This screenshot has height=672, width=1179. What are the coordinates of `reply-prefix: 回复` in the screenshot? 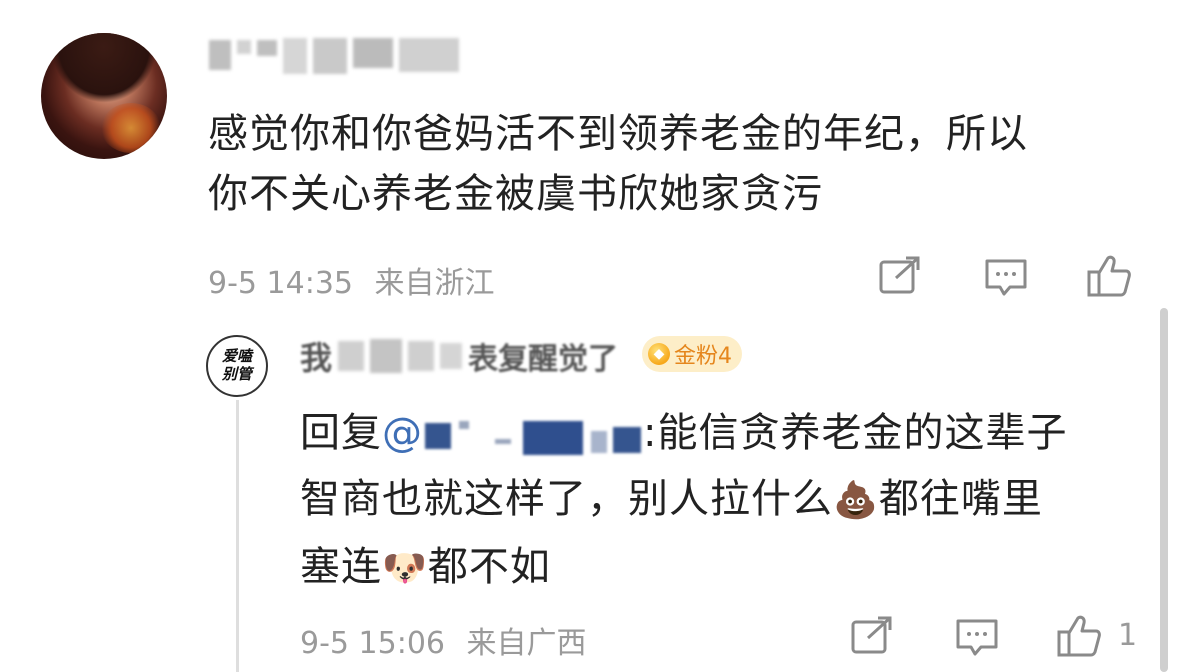 It's located at (341, 433).